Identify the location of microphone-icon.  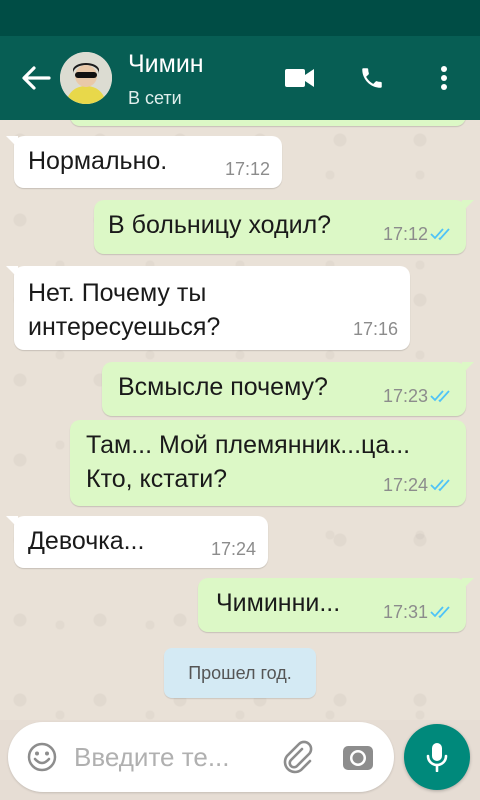
(437, 757).